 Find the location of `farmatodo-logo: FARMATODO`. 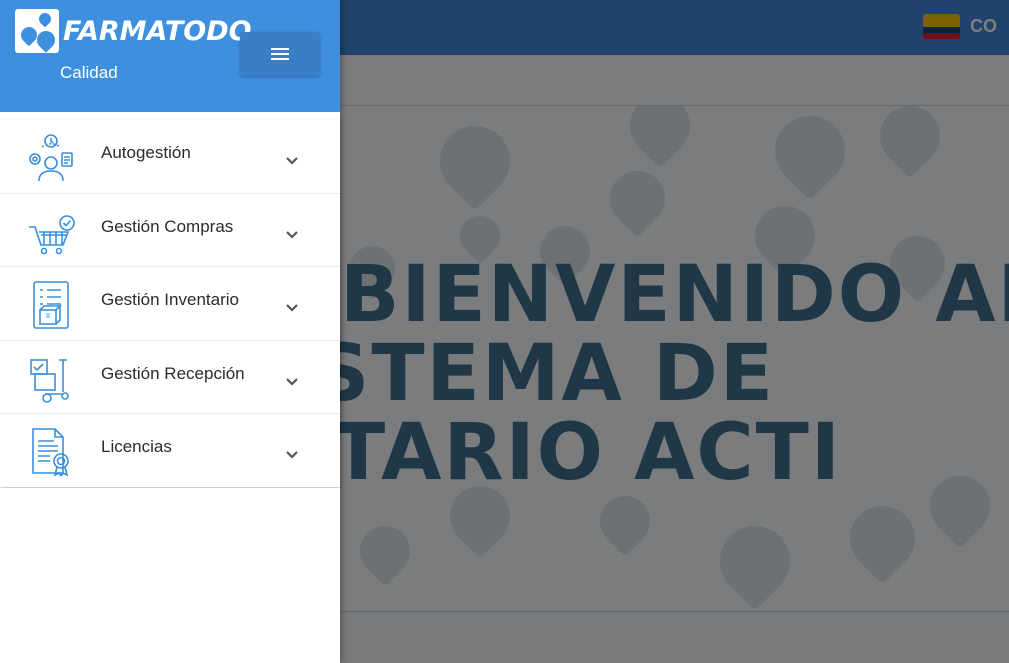

farmatodo-logo: FARMATODO is located at coordinates (133, 31).